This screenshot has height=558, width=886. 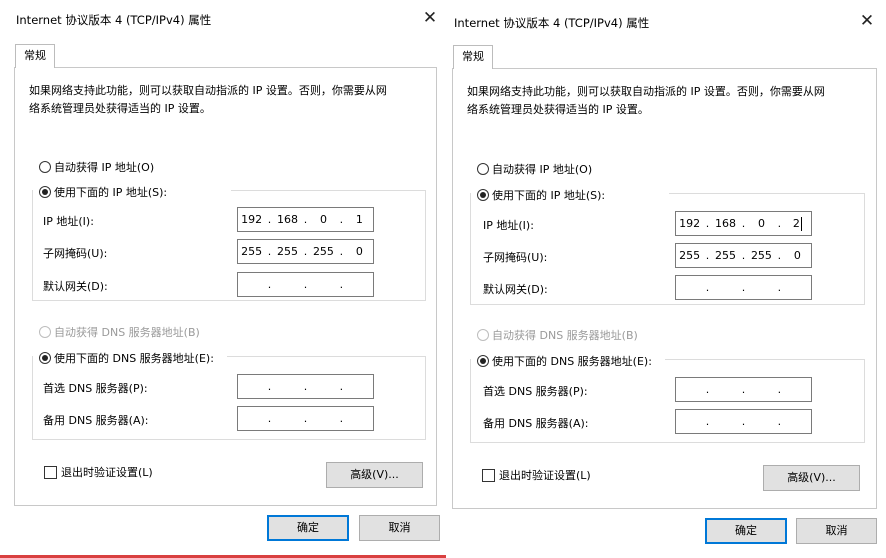 I want to click on octet-3: 0, so click(x=323, y=219).